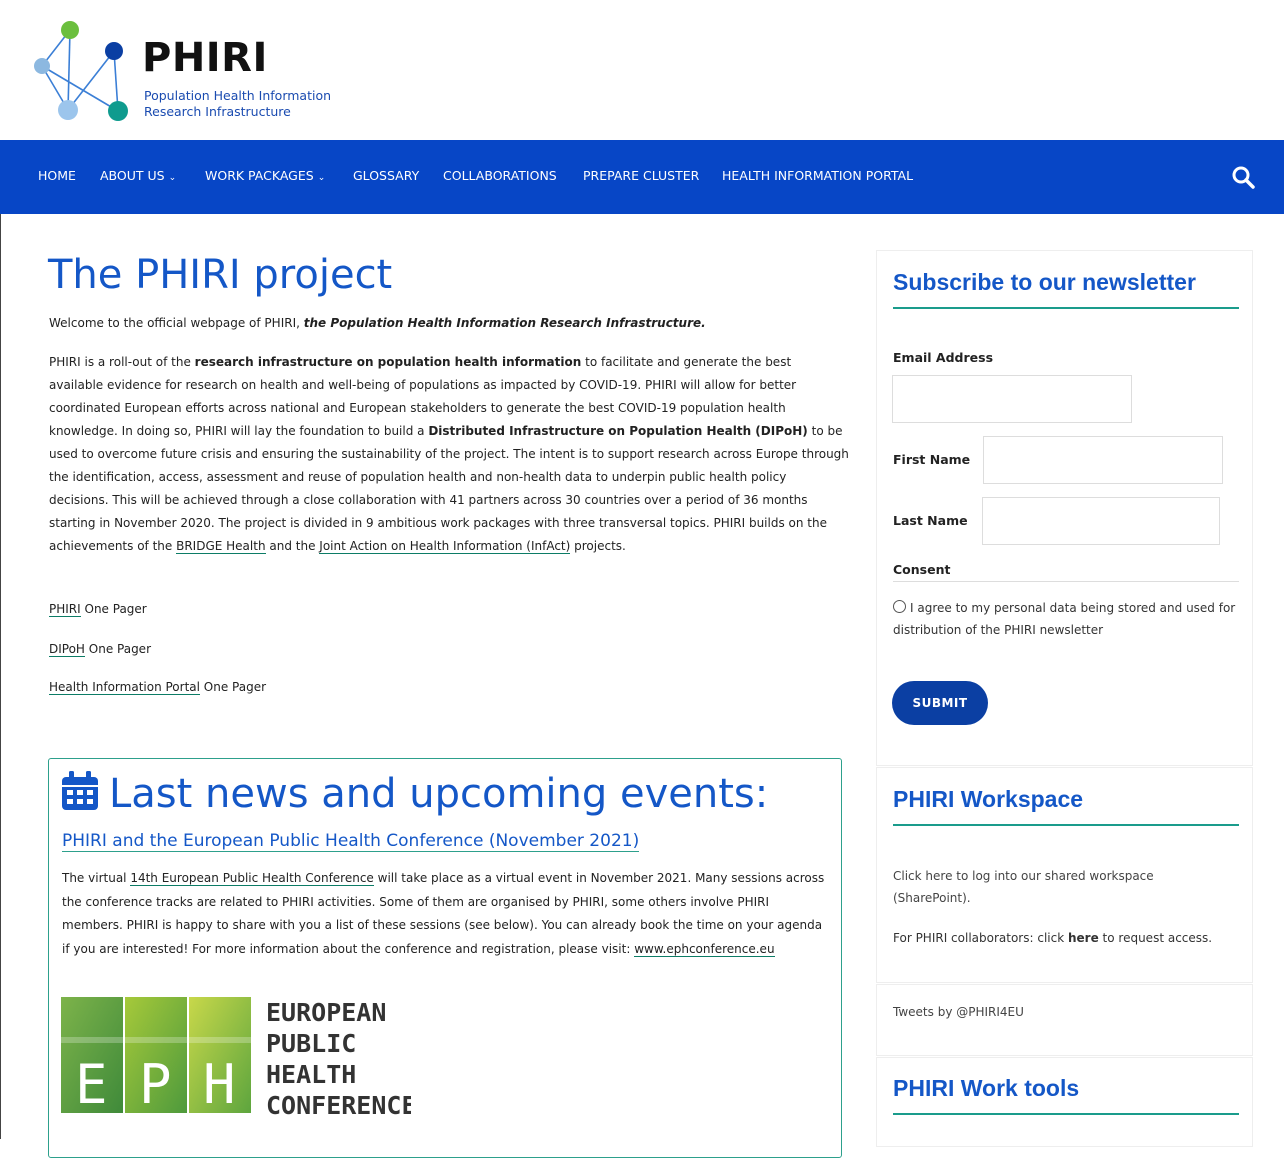  I want to click on workspace-title-rule, so click(1066, 825).